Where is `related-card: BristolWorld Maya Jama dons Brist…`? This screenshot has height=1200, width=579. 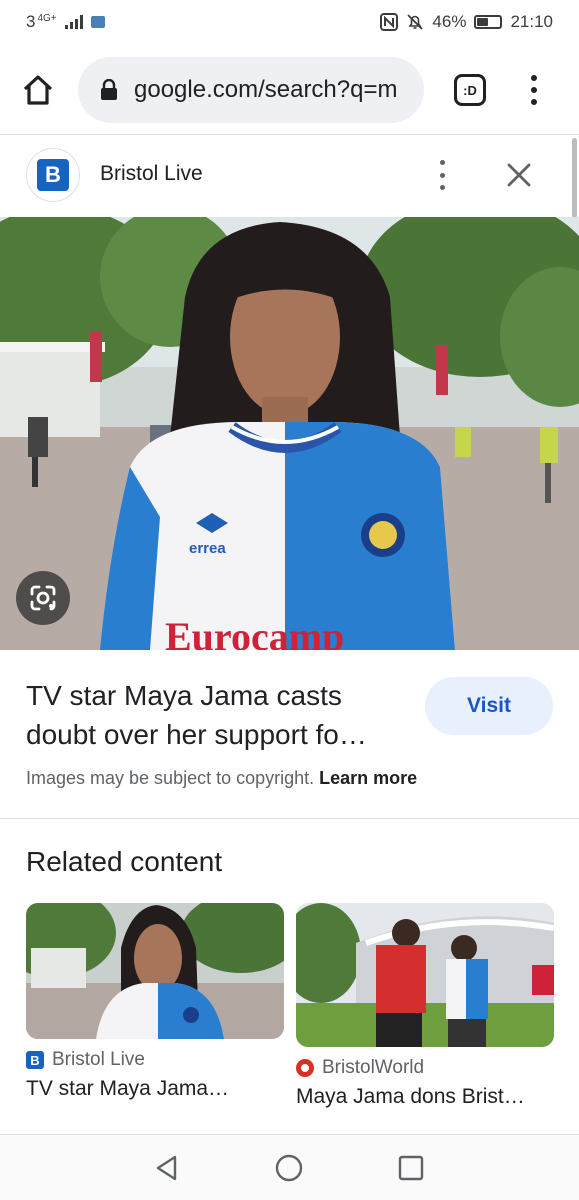 related-card: BristolWorld Maya Jama dons Brist… is located at coordinates (425, 1006).